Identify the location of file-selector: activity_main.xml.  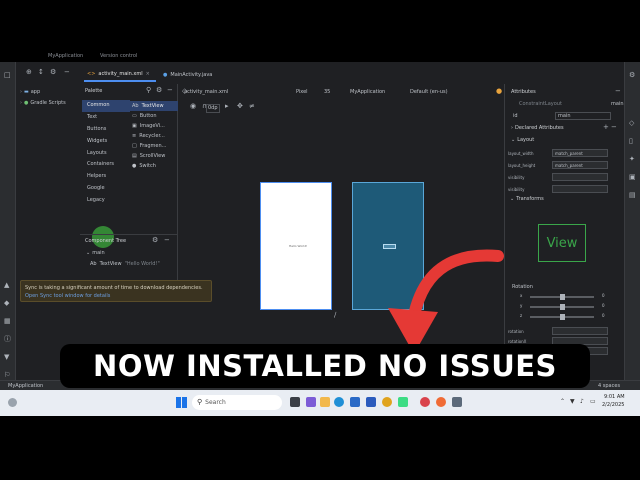
(206, 92).